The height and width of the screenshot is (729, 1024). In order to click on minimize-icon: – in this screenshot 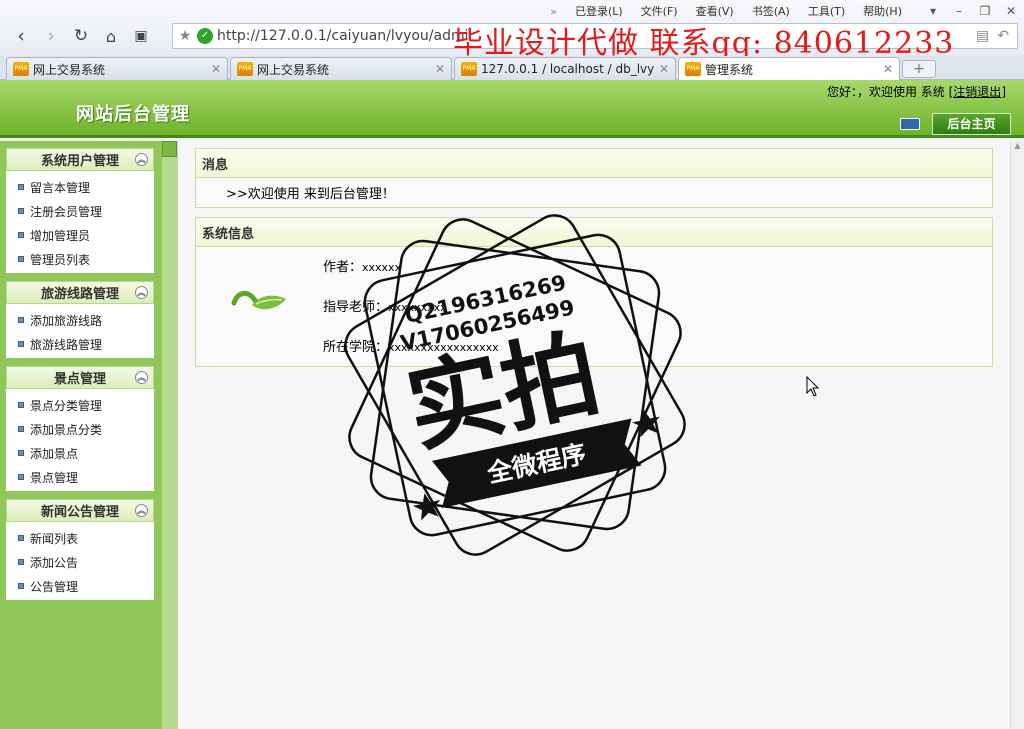, I will do `click(959, 11)`.